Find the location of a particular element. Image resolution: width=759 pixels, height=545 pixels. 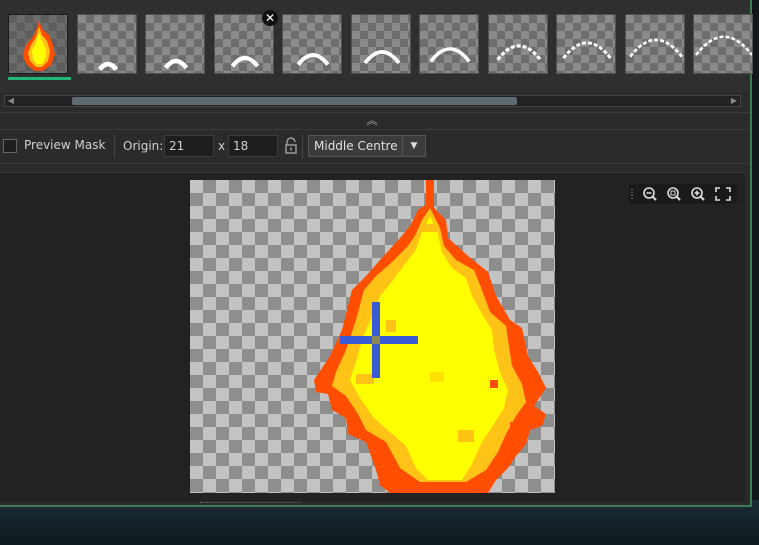

scroll-right-arrow-icon: ▶ is located at coordinates (734, 101).